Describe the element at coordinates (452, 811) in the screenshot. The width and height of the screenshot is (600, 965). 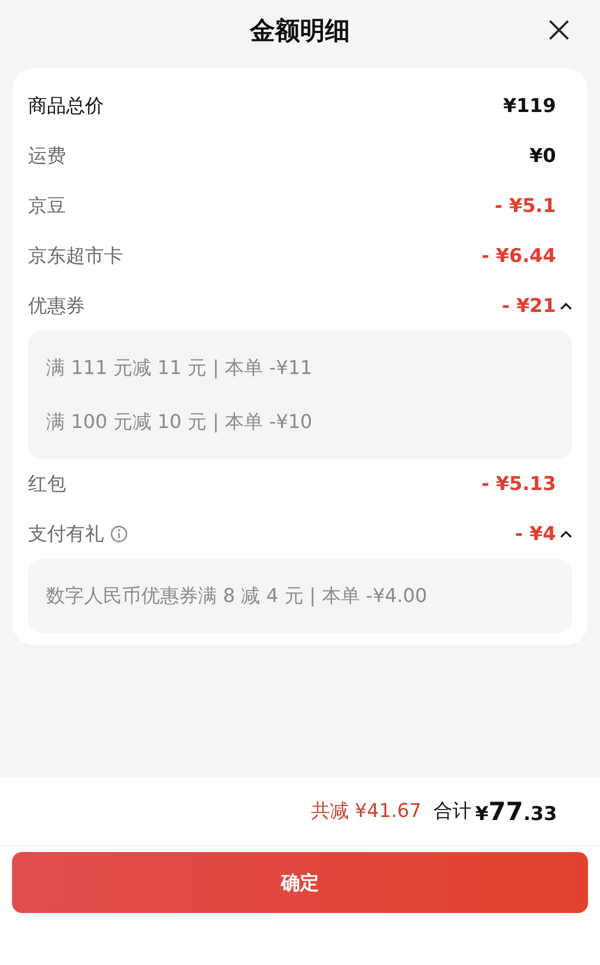
I see `total-label: 合计` at that location.